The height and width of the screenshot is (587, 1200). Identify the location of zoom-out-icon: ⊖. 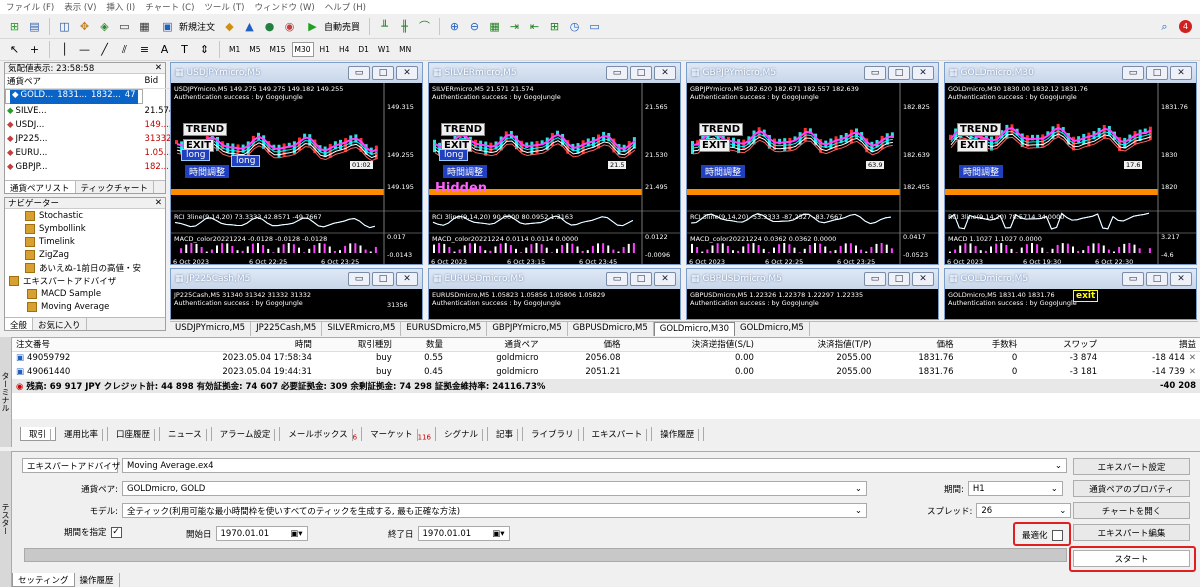
(474, 26).